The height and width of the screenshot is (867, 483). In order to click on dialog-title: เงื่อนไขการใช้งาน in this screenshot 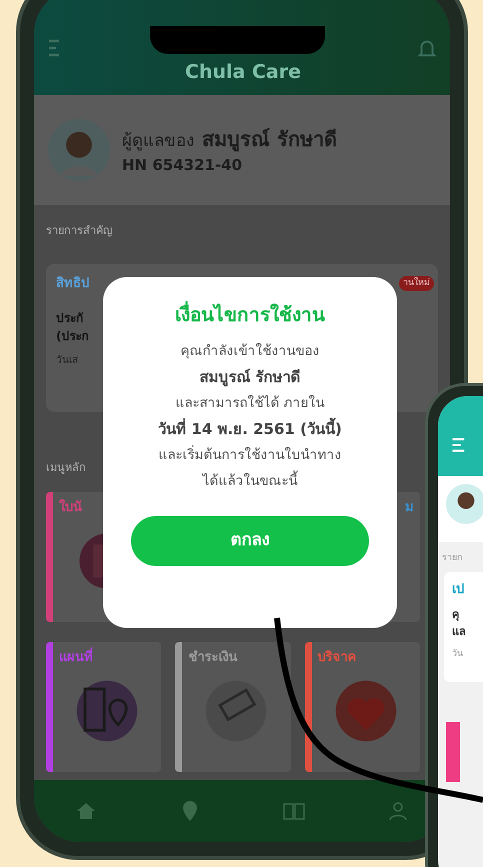, I will do `click(250, 315)`.